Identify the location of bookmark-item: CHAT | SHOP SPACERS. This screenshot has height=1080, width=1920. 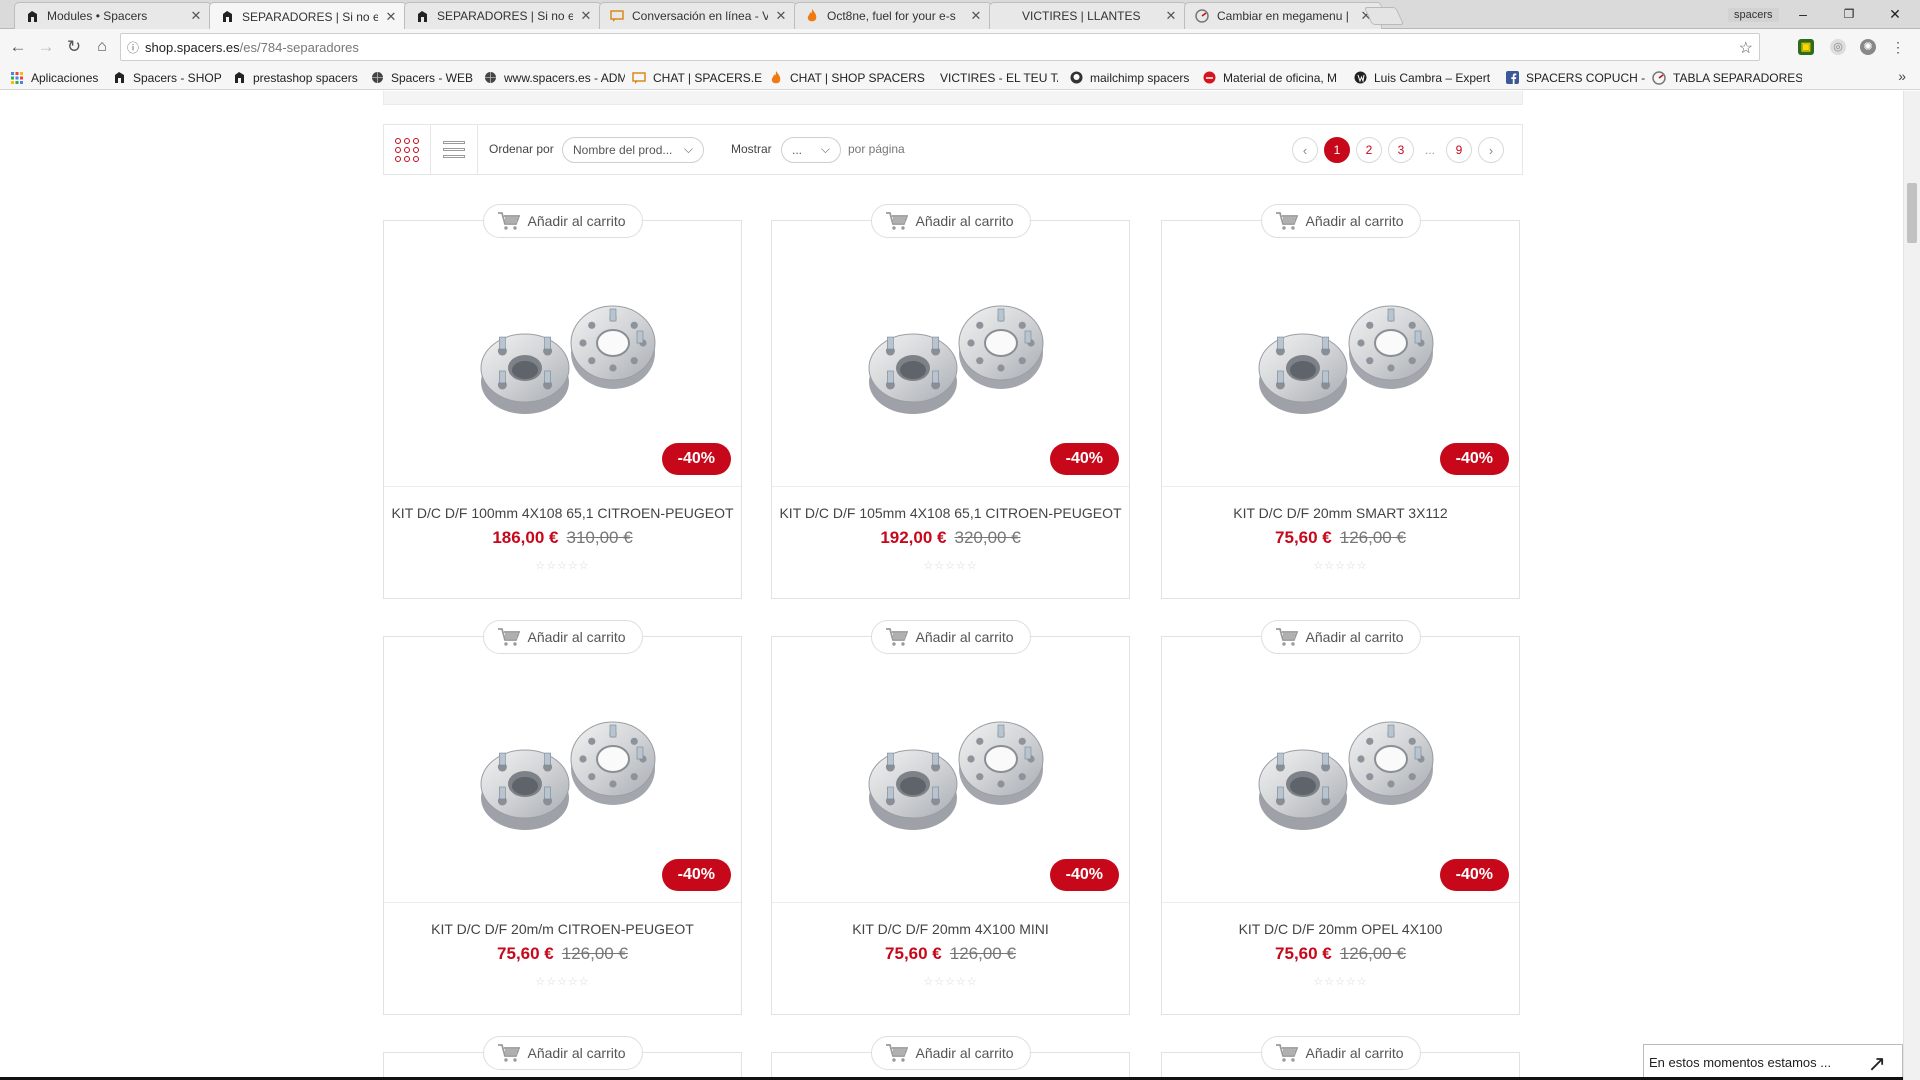
(851, 77).